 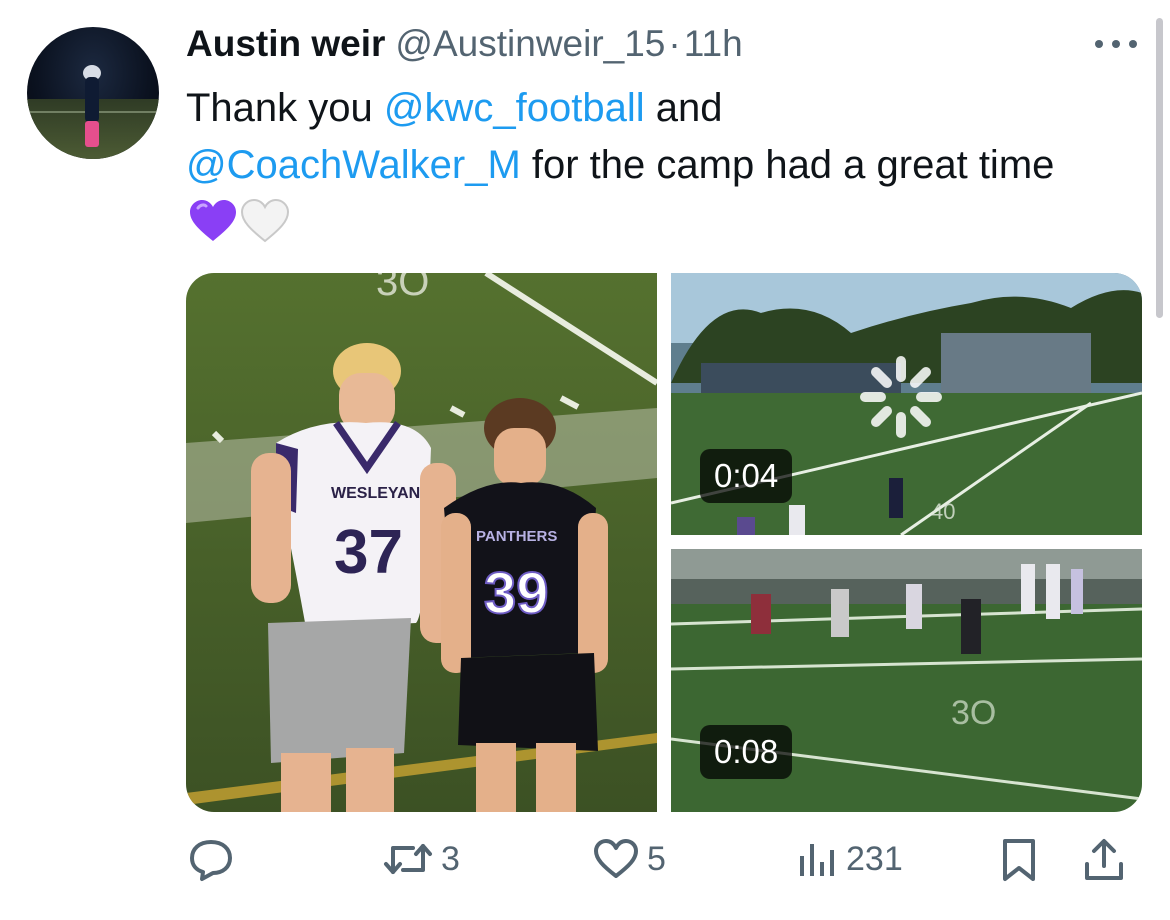 I want to click on bookmark-icon, so click(x=1019, y=860).